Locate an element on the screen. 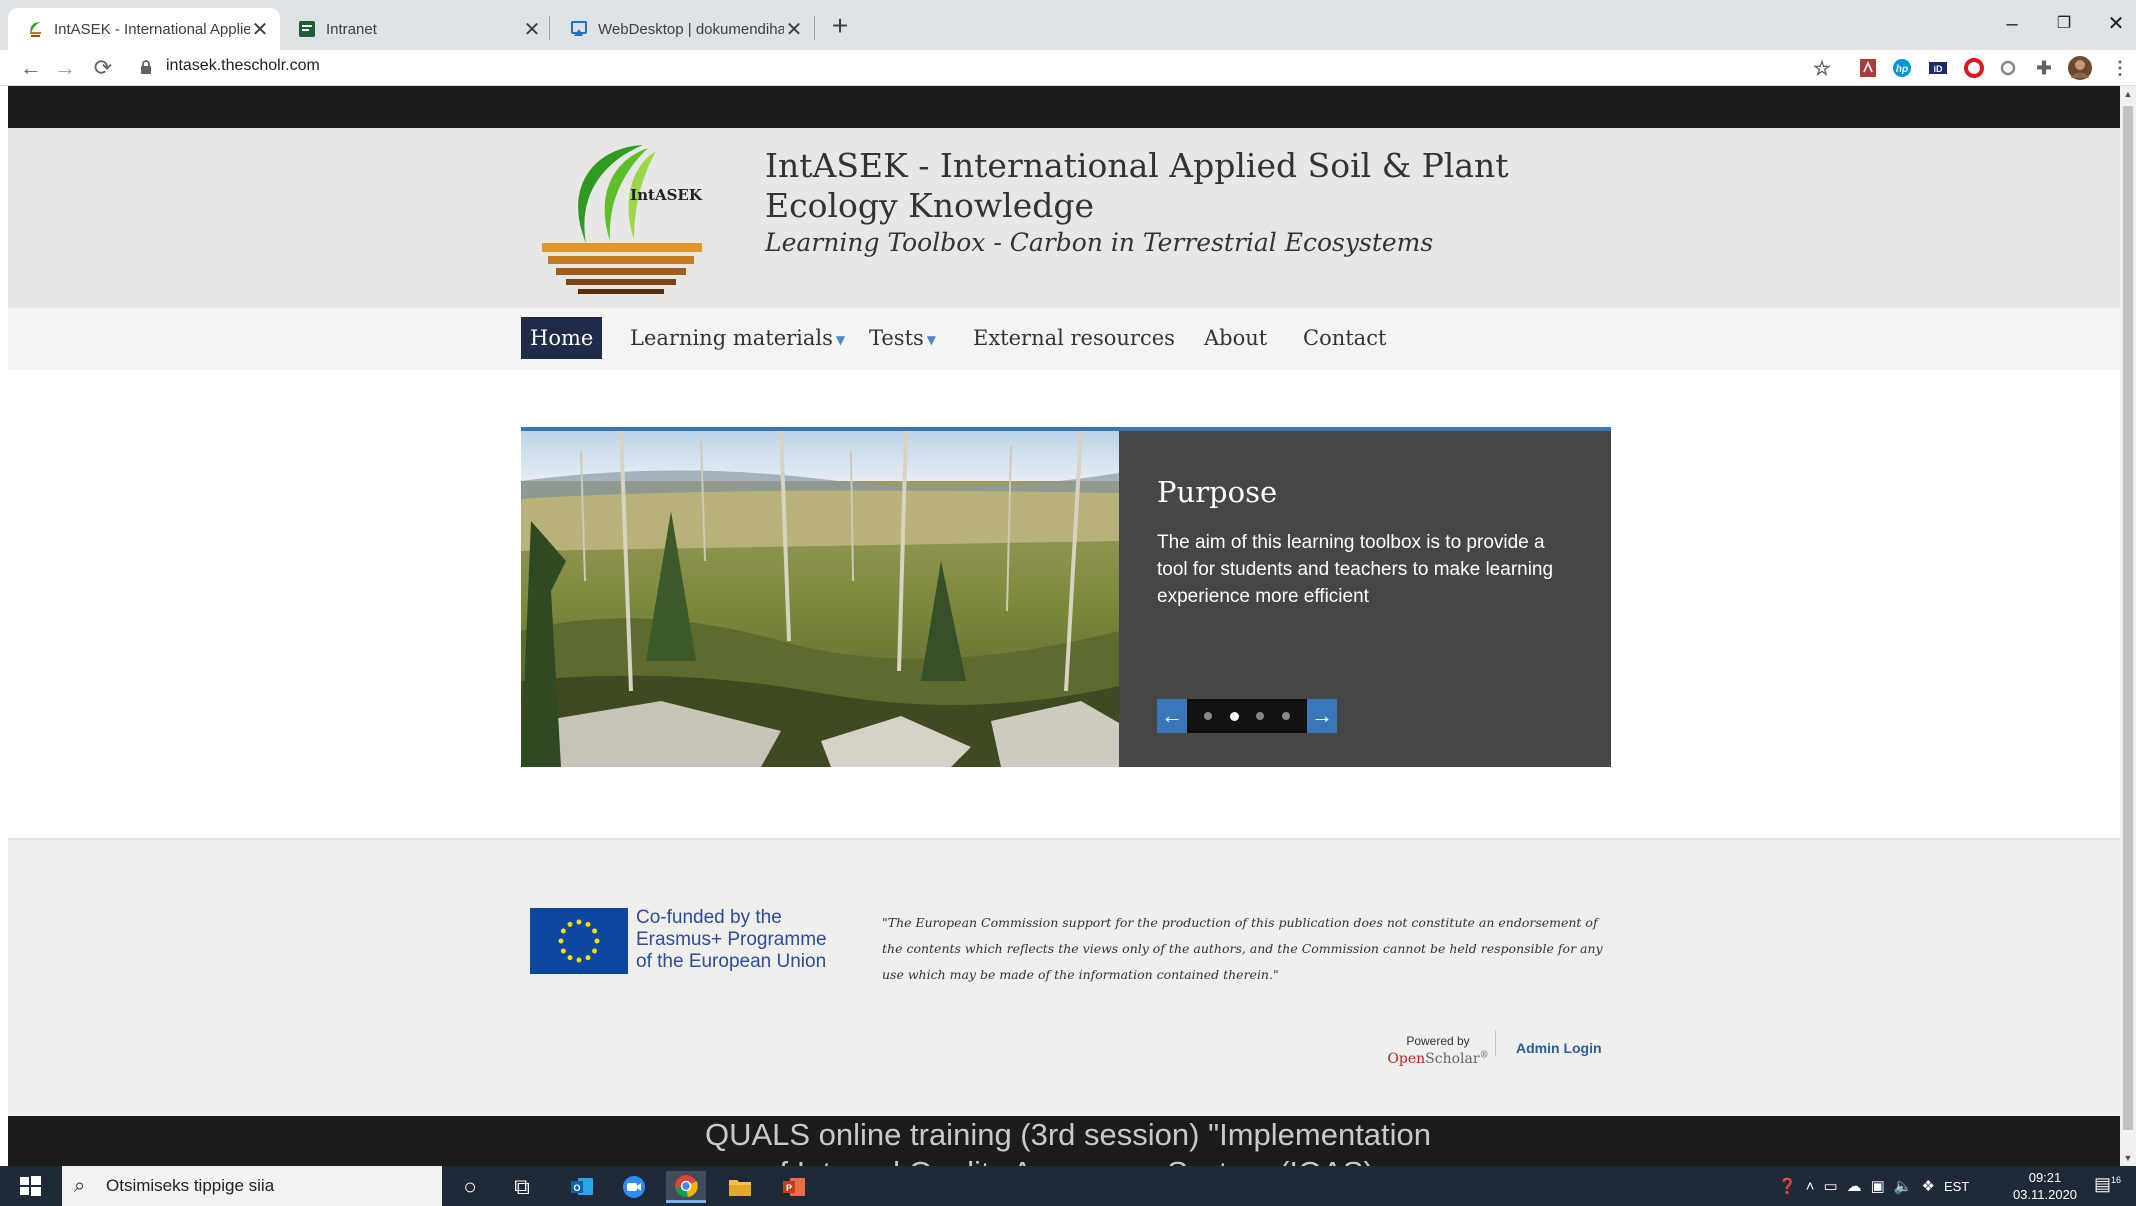  close-window-button: ✕ is located at coordinates (2111, 24).